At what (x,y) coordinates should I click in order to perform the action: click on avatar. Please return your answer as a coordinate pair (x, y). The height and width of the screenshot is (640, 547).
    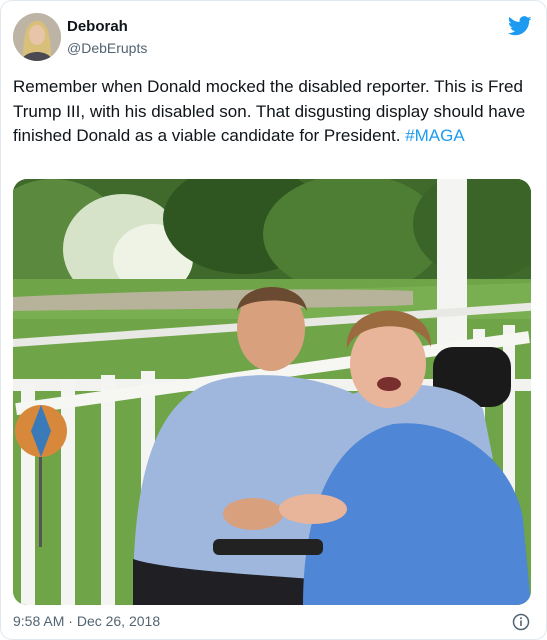
    Looking at the image, I should click on (37, 37).